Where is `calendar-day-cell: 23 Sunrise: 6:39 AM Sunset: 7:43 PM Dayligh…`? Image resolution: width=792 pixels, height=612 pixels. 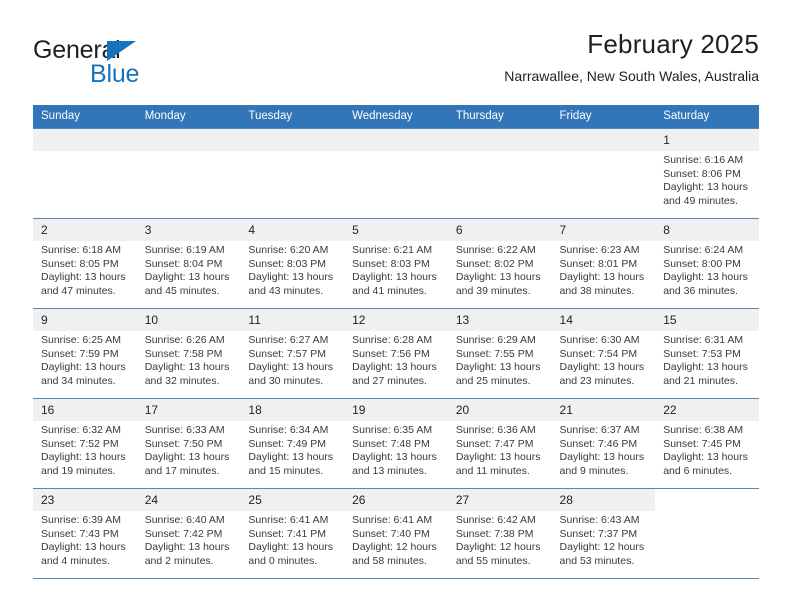
calendar-day-cell: 23 Sunrise: 6:39 AM Sunset: 7:43 PM Dayligh… is located at coordinates (85, 533).